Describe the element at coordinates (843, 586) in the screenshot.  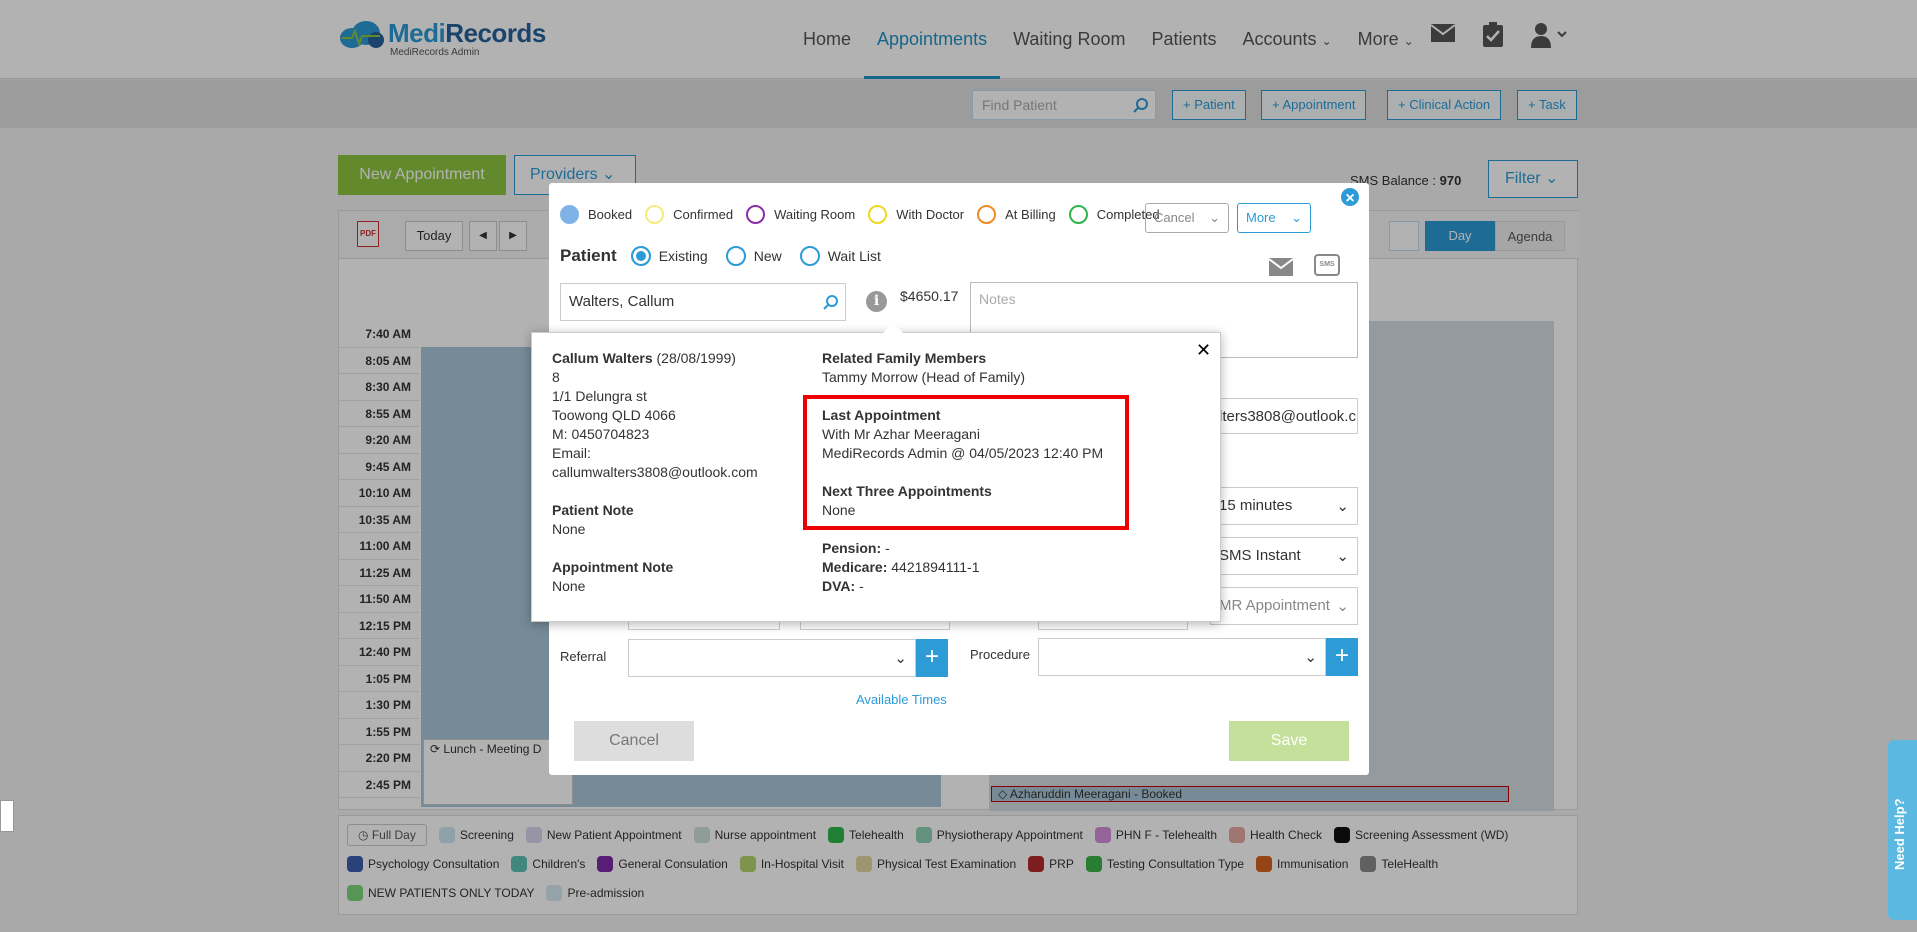
I see `dva-line: DVA: -` at that location.